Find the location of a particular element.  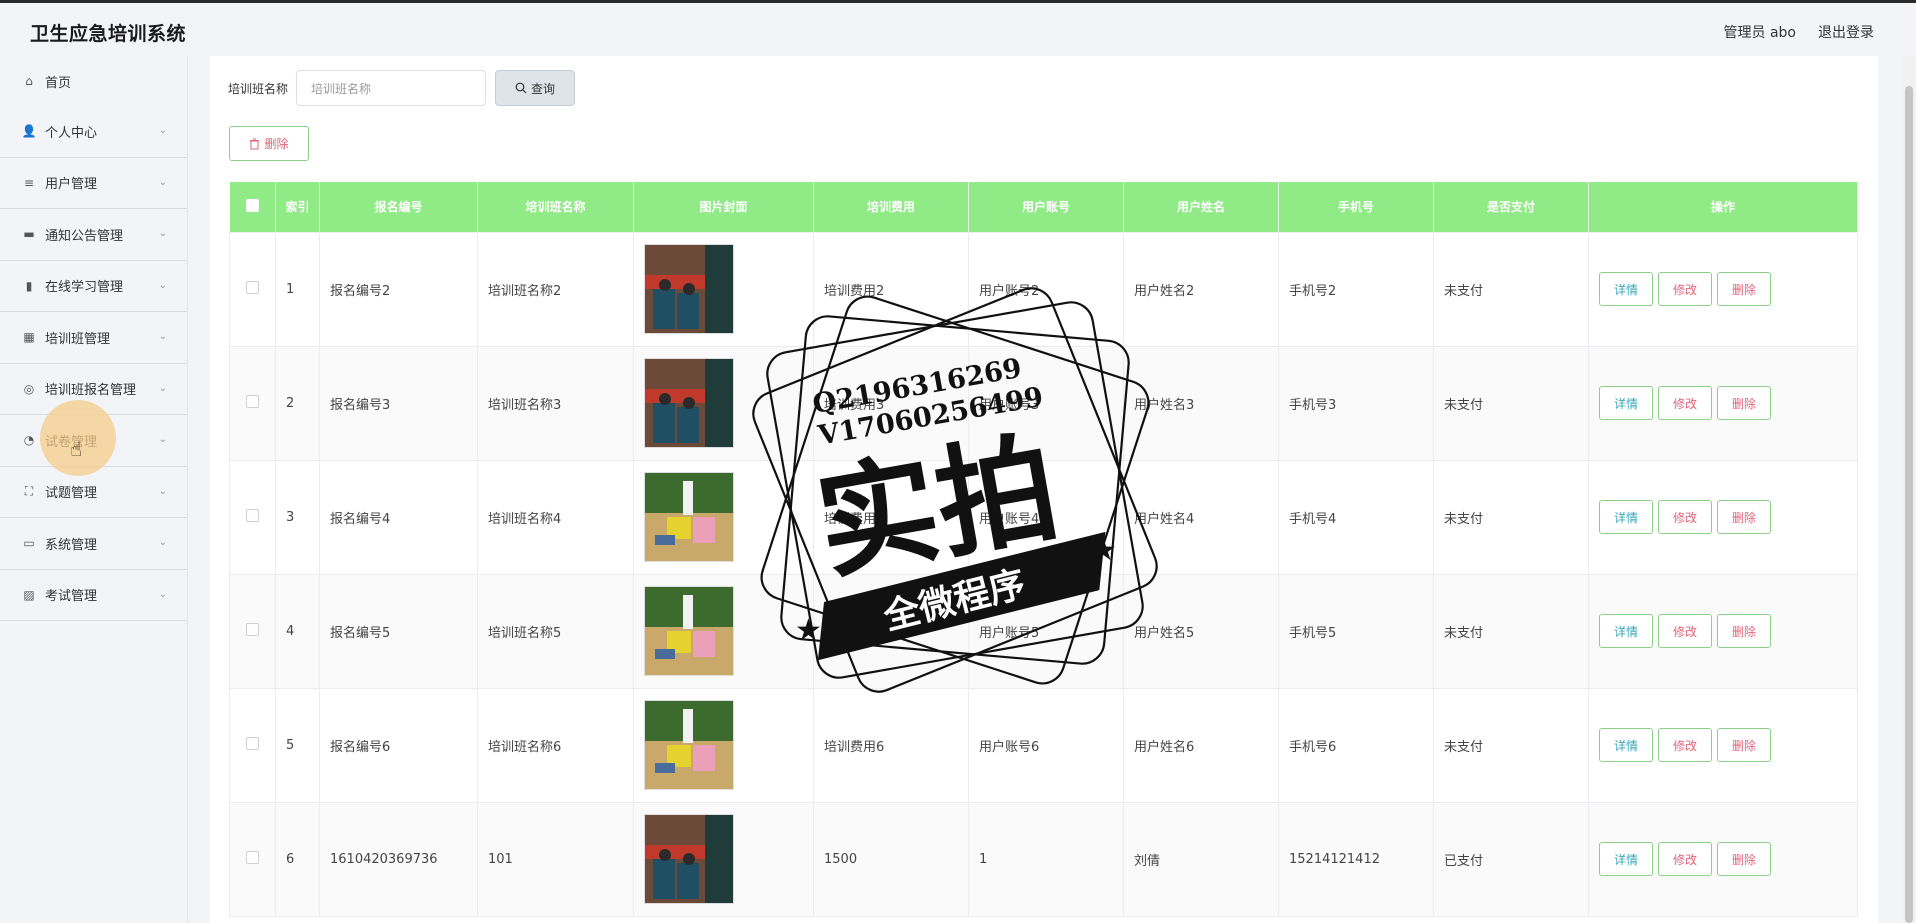

cell-name: 用户姓名2 is located at coordinates (1201, 289).